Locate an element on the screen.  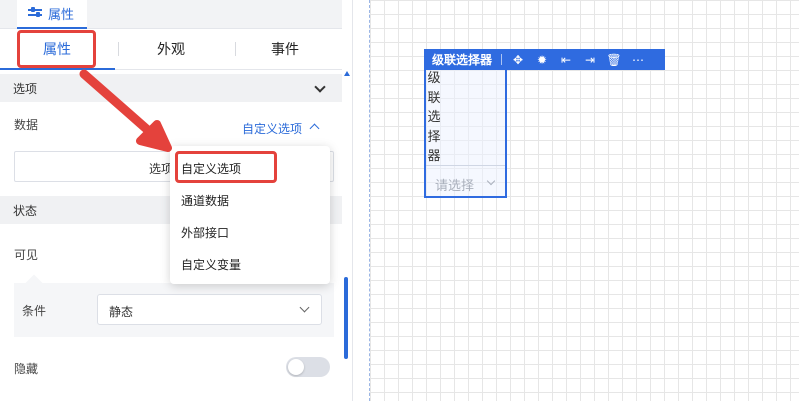
component-toolbar: 级联选择器 ✥ ✹ ⇤ ⇥ 🗑 ⋯ is located at coordinates (544, 59).